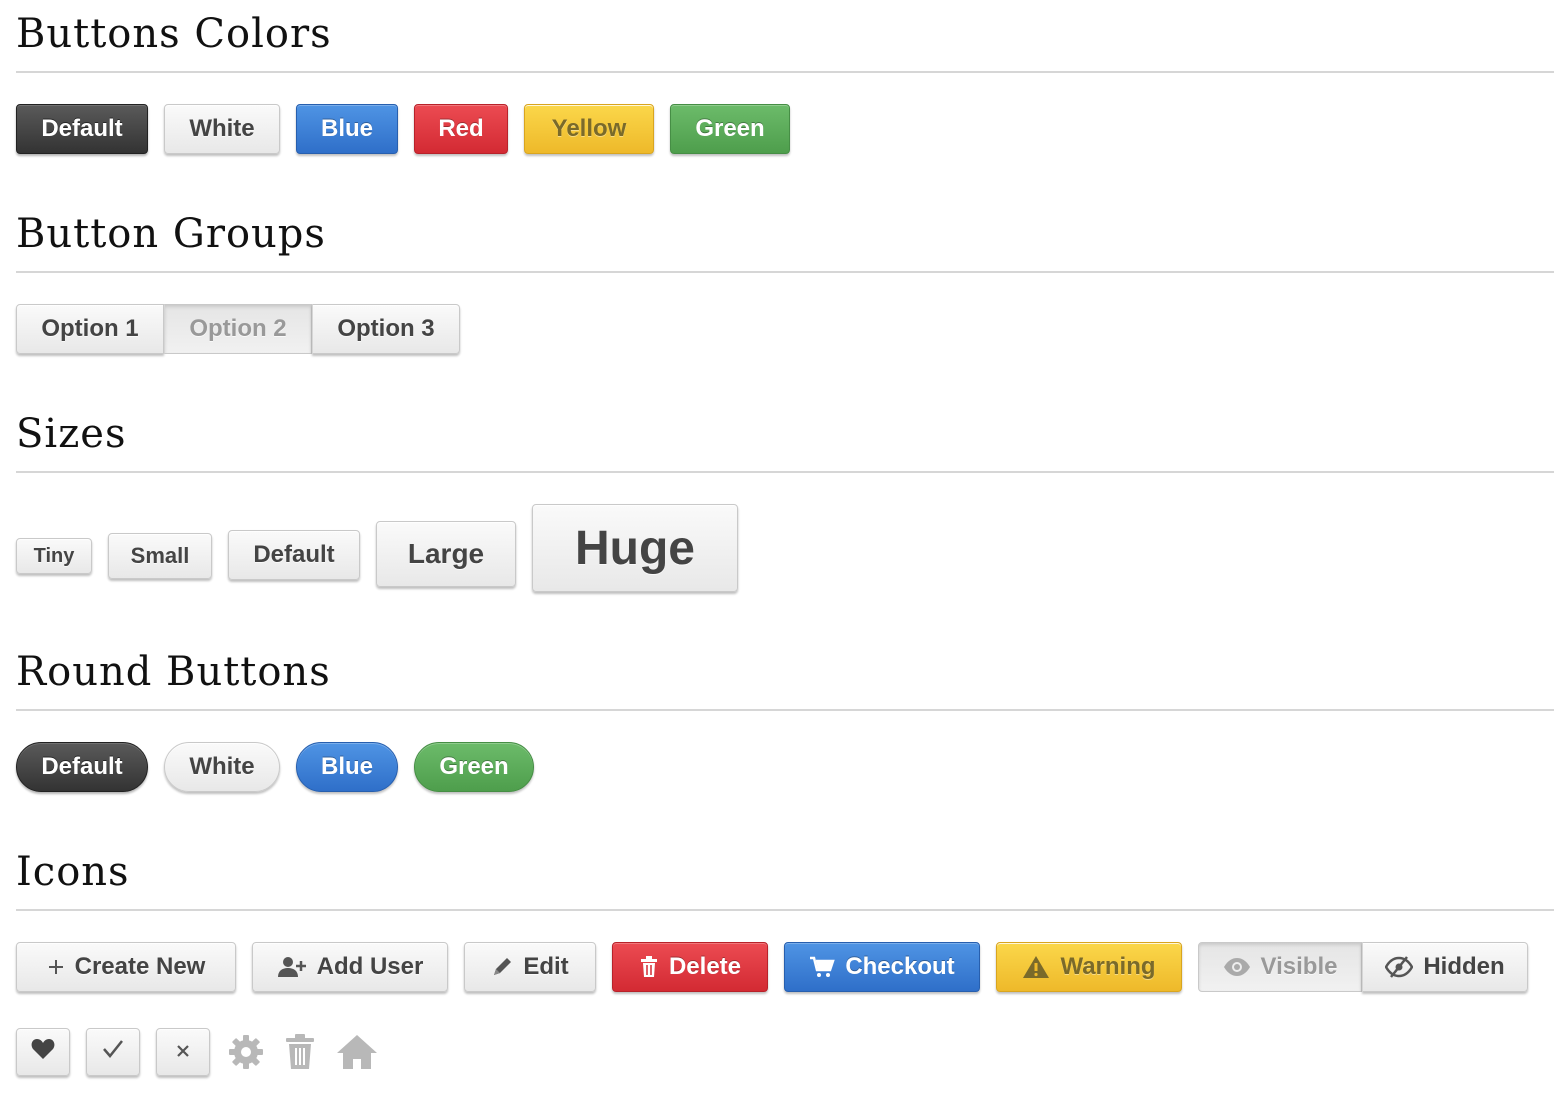  Describe the element at coordinates (822, 967) in the screenshot. I see `cart-icon` at that location.